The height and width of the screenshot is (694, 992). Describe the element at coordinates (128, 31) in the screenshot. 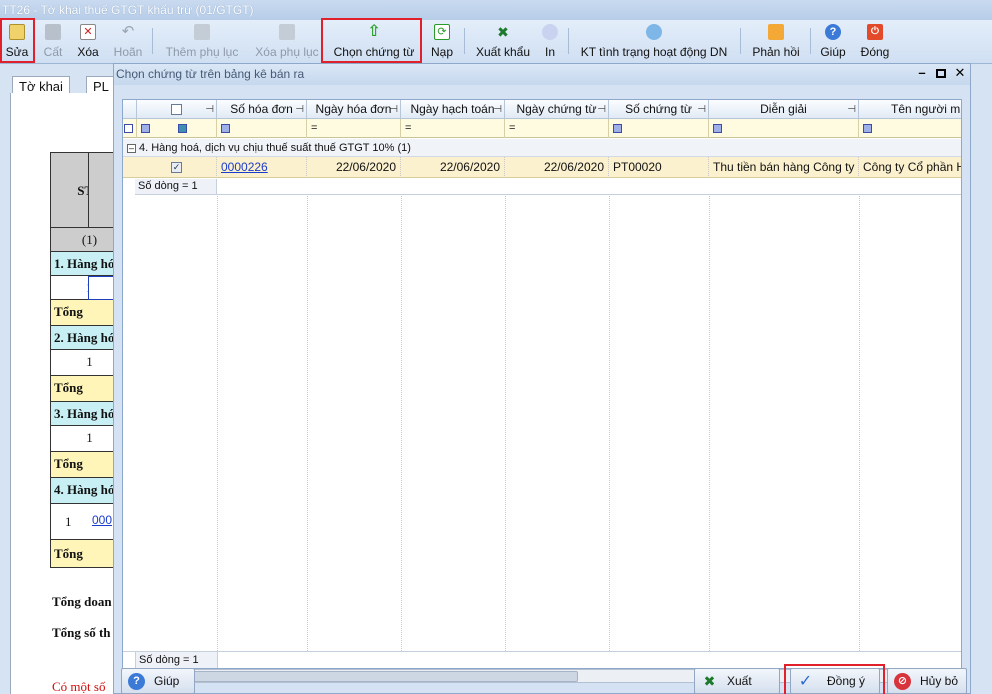

I see `undo-icon: ↶` at that location.